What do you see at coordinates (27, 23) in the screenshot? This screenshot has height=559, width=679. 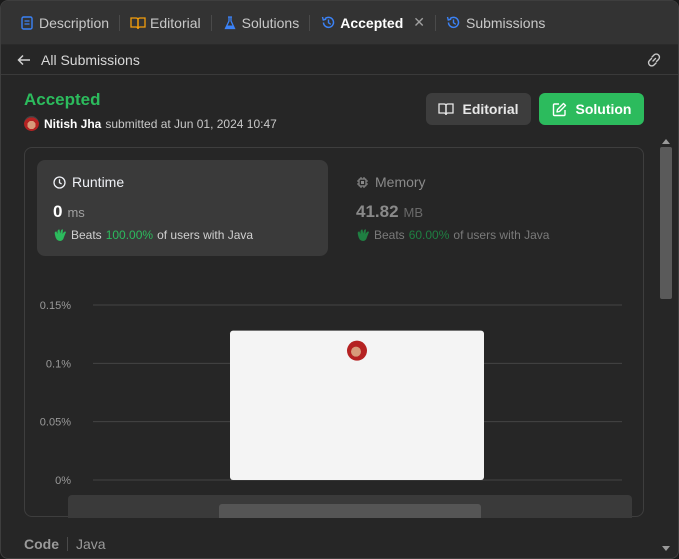 I see `description-icon` at bounding box center [27, 23].